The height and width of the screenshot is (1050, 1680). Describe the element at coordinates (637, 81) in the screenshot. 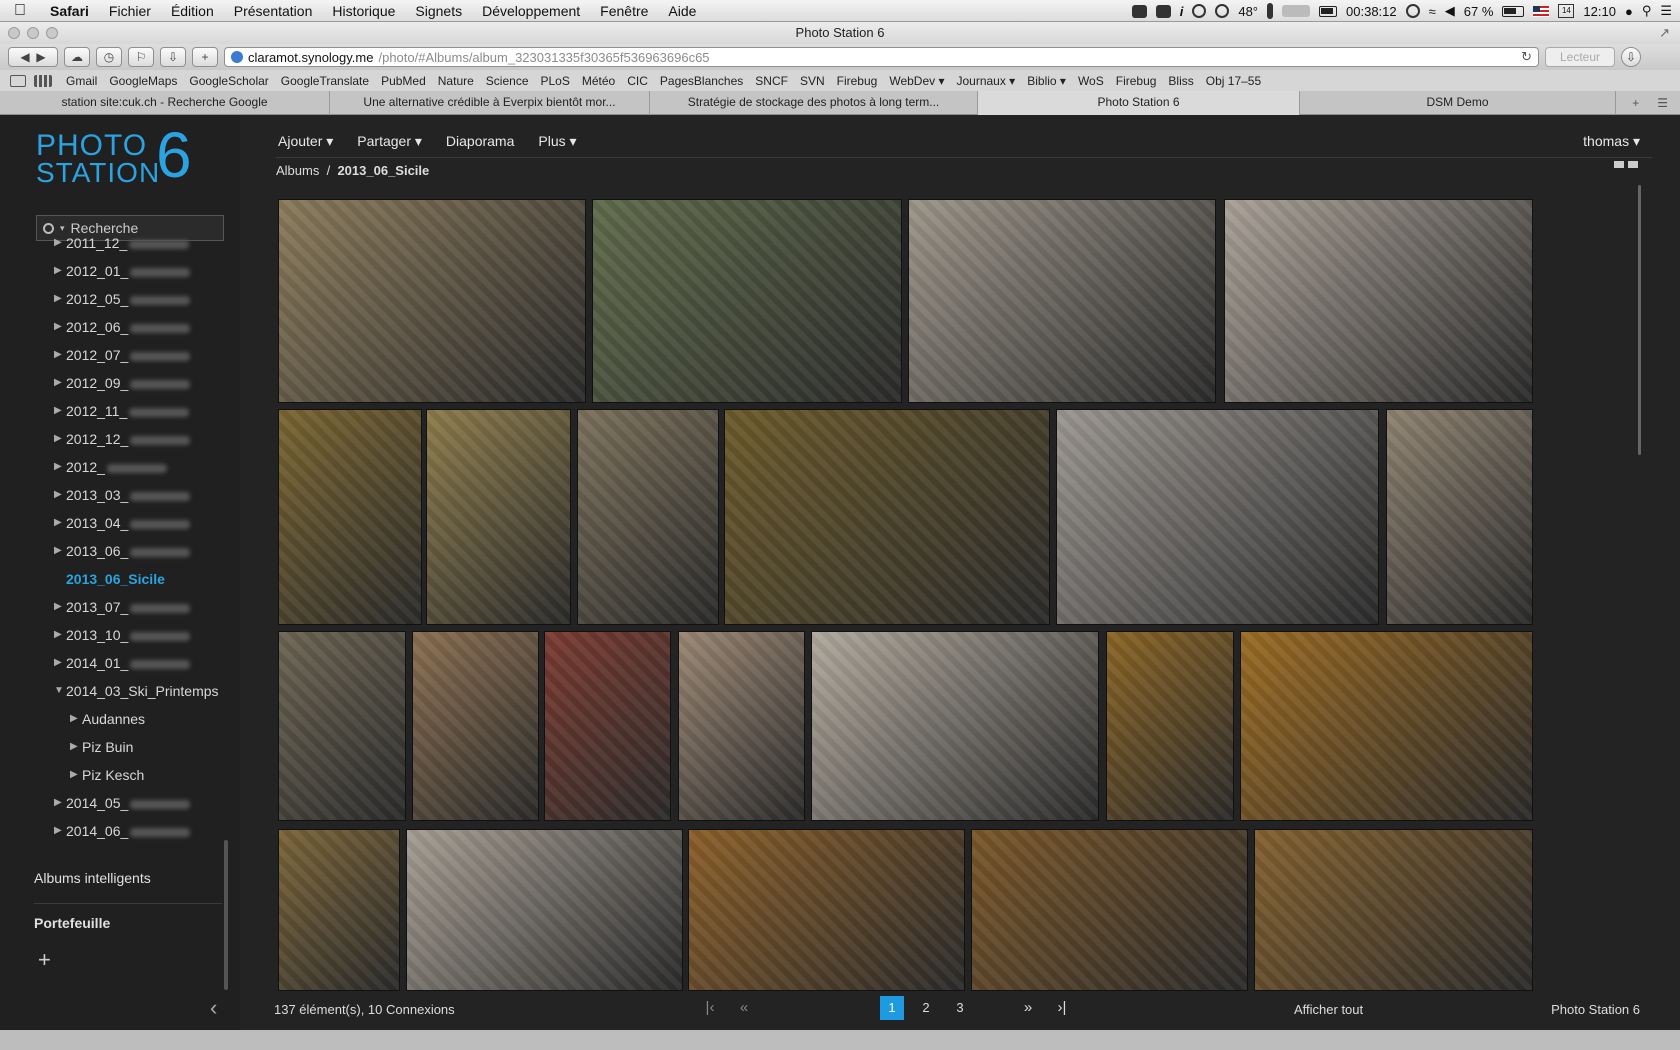

I see `bookmark-cic: CIC` at that location.